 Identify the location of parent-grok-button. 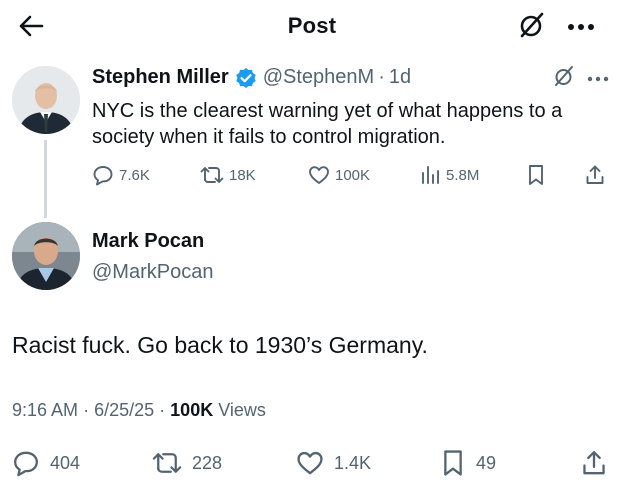
(564, 78).